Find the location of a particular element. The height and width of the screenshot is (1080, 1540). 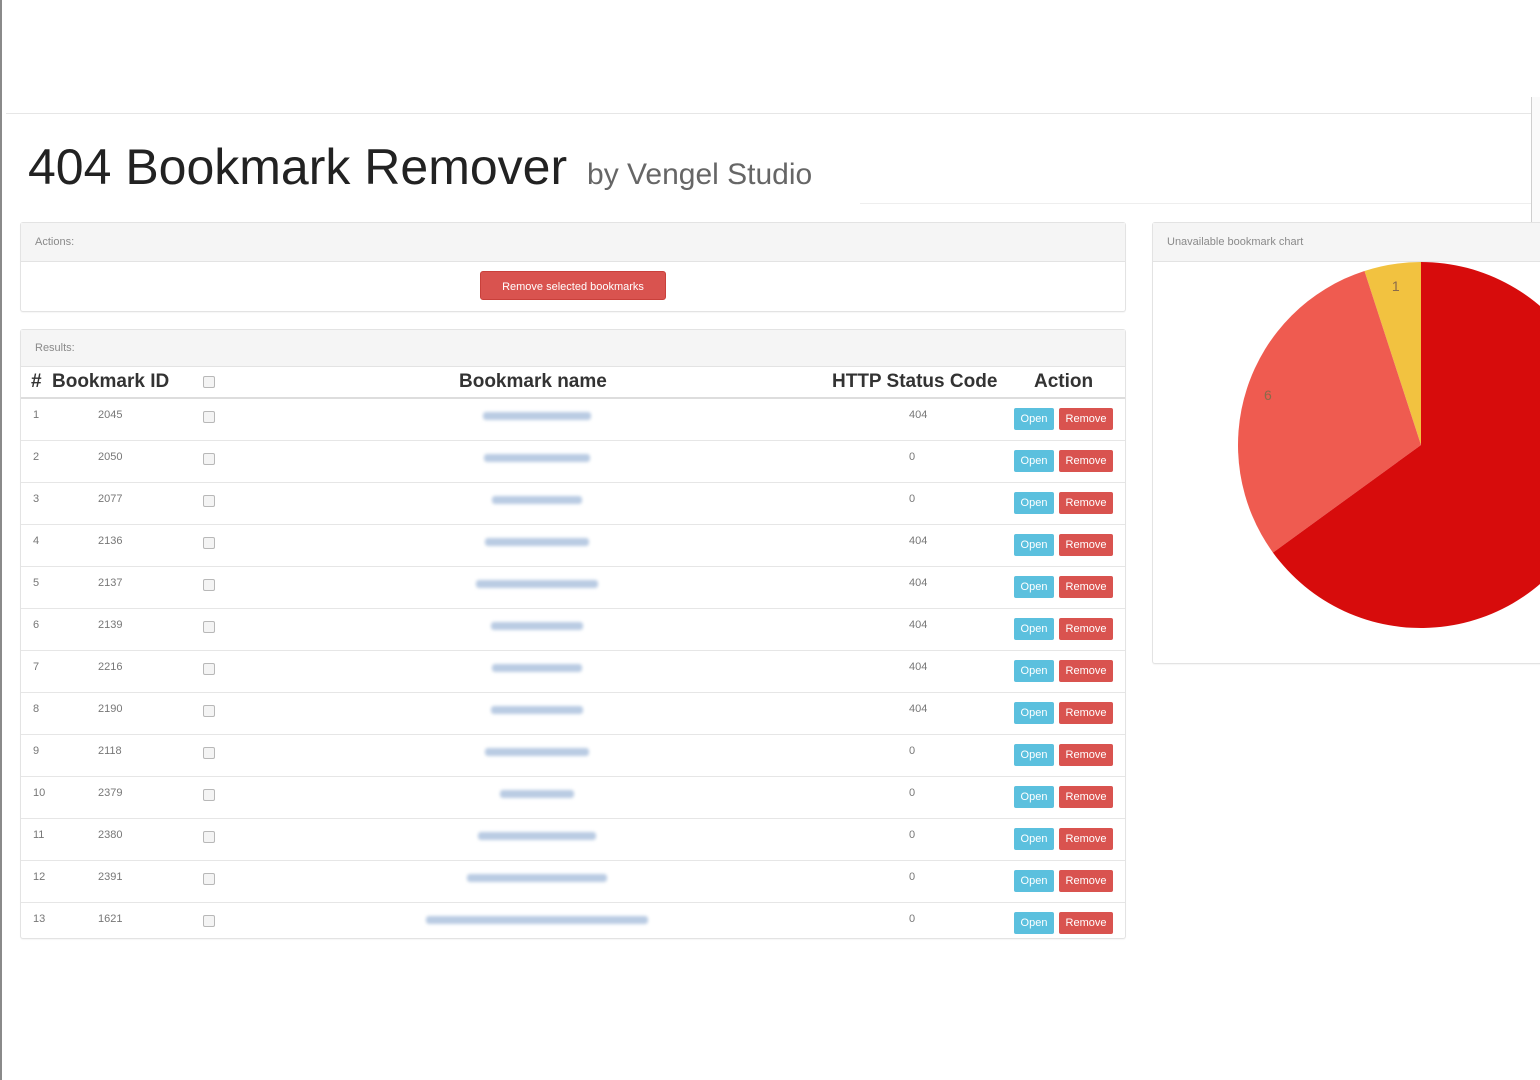

row-number: 11 is located at coordinates (39, 835).